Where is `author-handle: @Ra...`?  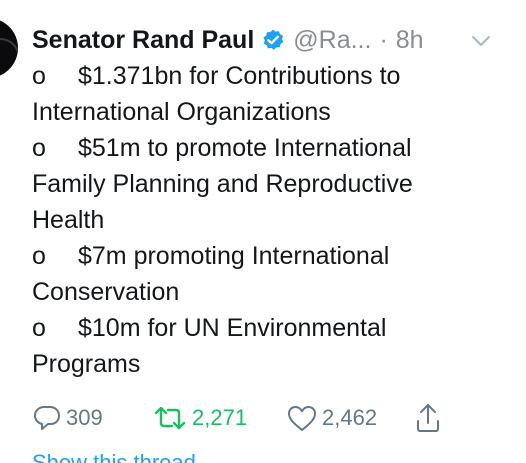 author-handle: @Ra... is located at coordinates (332, 40).